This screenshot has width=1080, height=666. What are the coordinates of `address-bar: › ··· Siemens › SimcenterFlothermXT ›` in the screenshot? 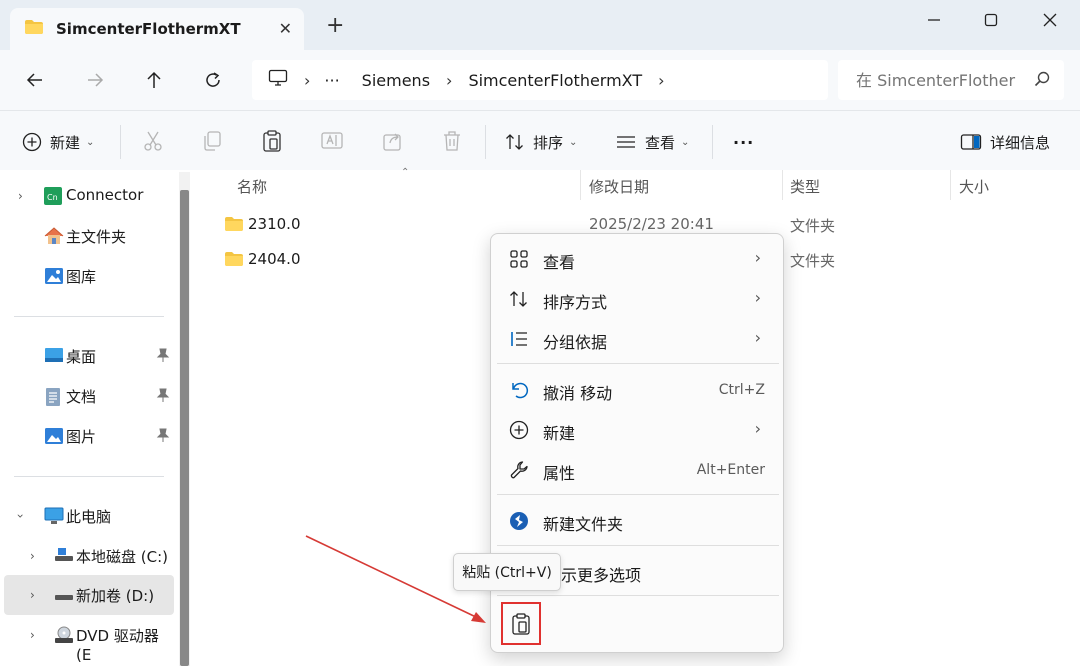 It's located at (540, 80).